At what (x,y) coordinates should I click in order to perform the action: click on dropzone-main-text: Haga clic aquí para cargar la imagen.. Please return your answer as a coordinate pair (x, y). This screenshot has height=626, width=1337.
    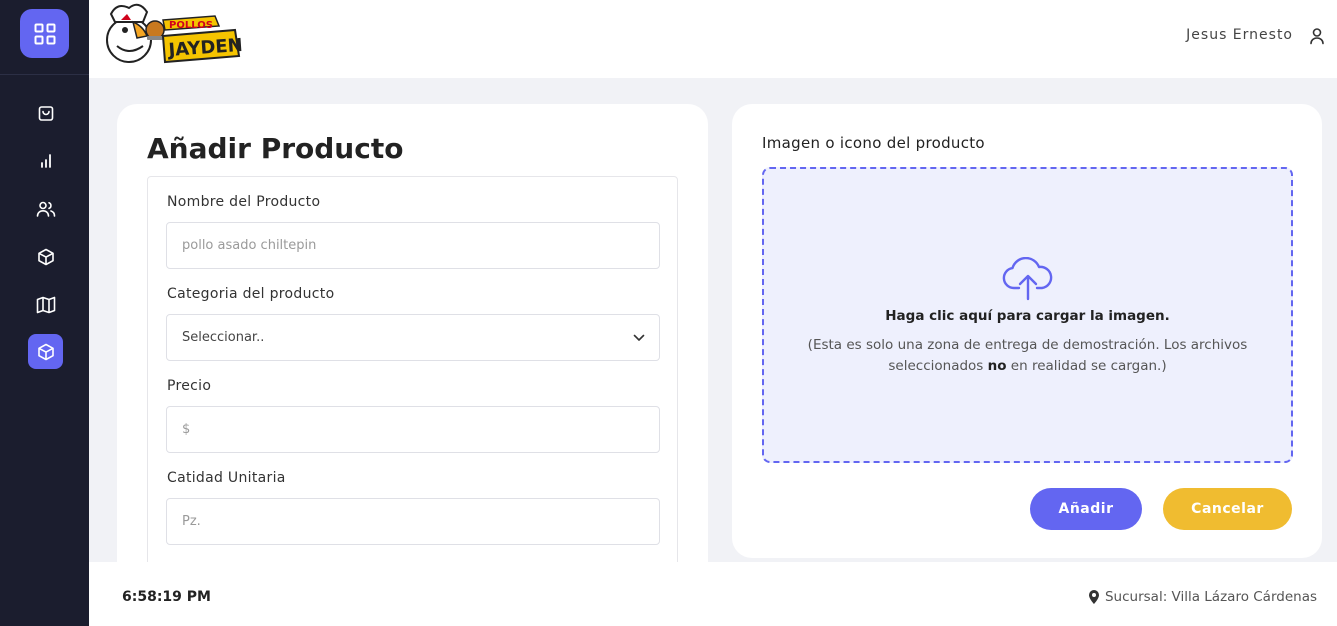
    Looking at the image, I should click on (1027, 316).